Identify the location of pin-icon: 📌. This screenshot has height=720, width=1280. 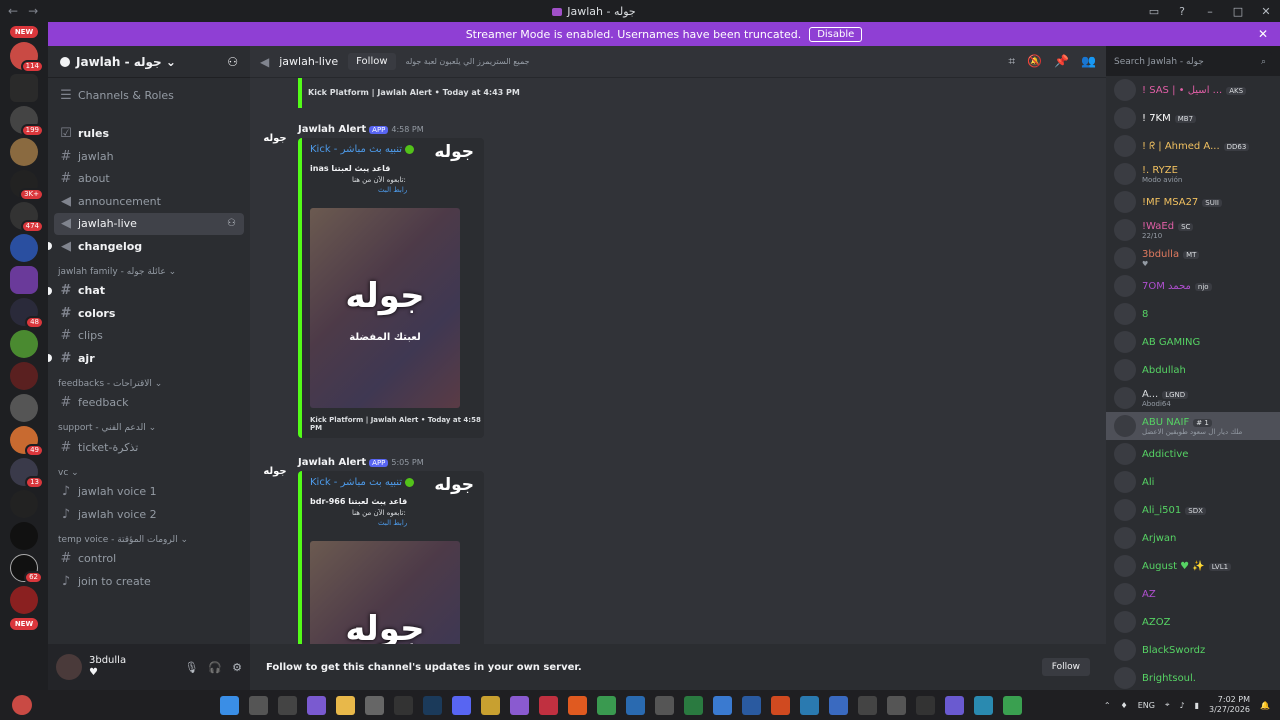
(1061, 61).